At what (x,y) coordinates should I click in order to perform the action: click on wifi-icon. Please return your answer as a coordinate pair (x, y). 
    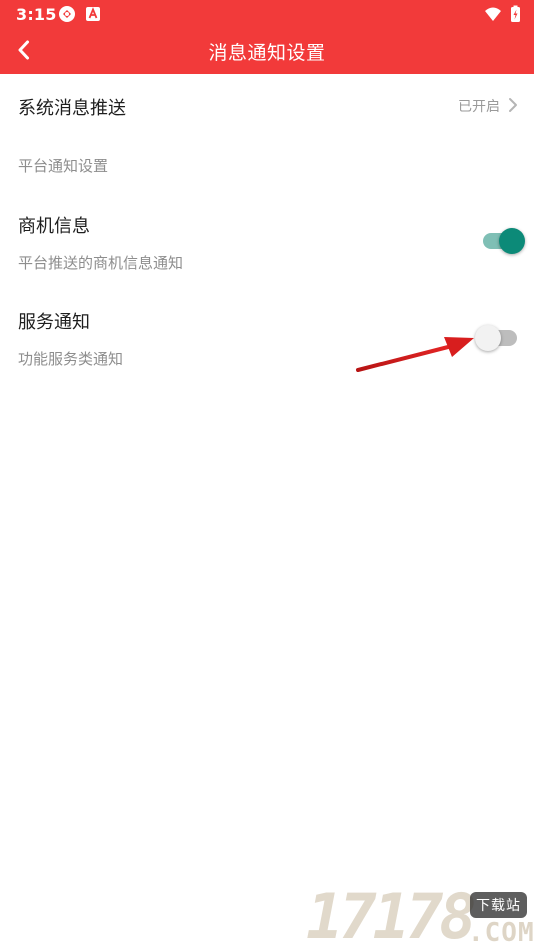
    Looking at the image, I should click on (493, 14).